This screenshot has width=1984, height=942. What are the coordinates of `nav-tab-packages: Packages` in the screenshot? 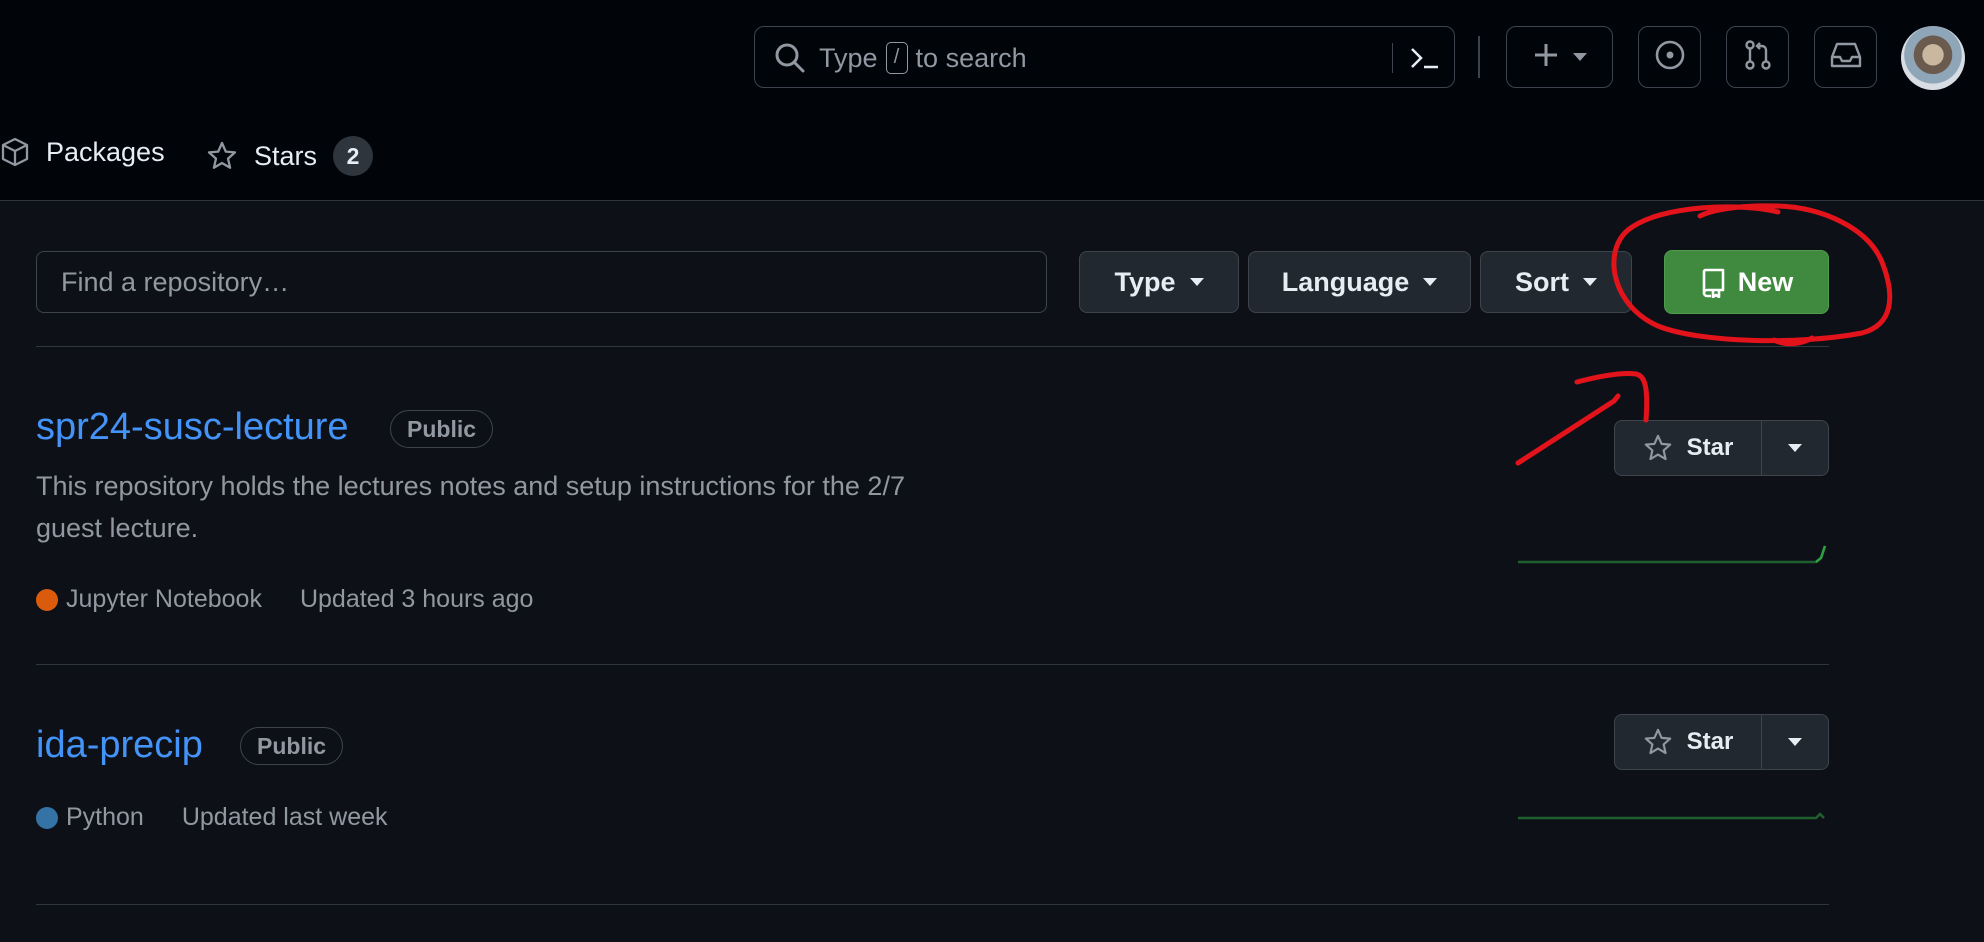 It's located at (82, 152).